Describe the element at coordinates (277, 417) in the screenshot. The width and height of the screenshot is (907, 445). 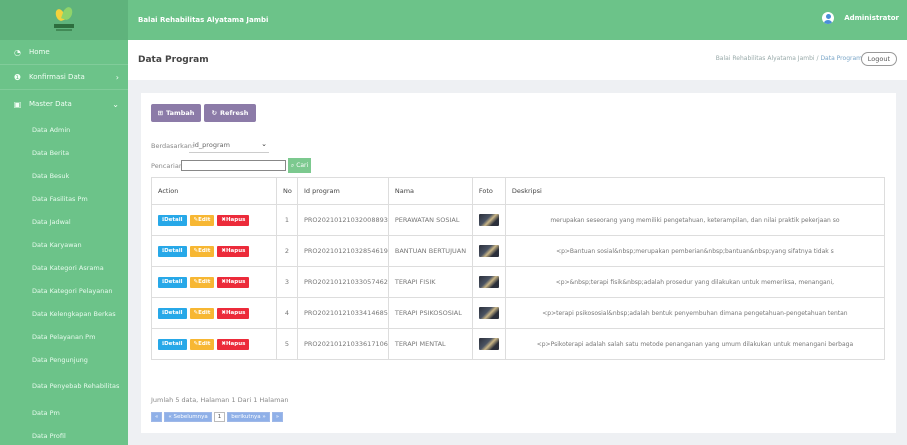
I see `page-last-button: »` at that location.